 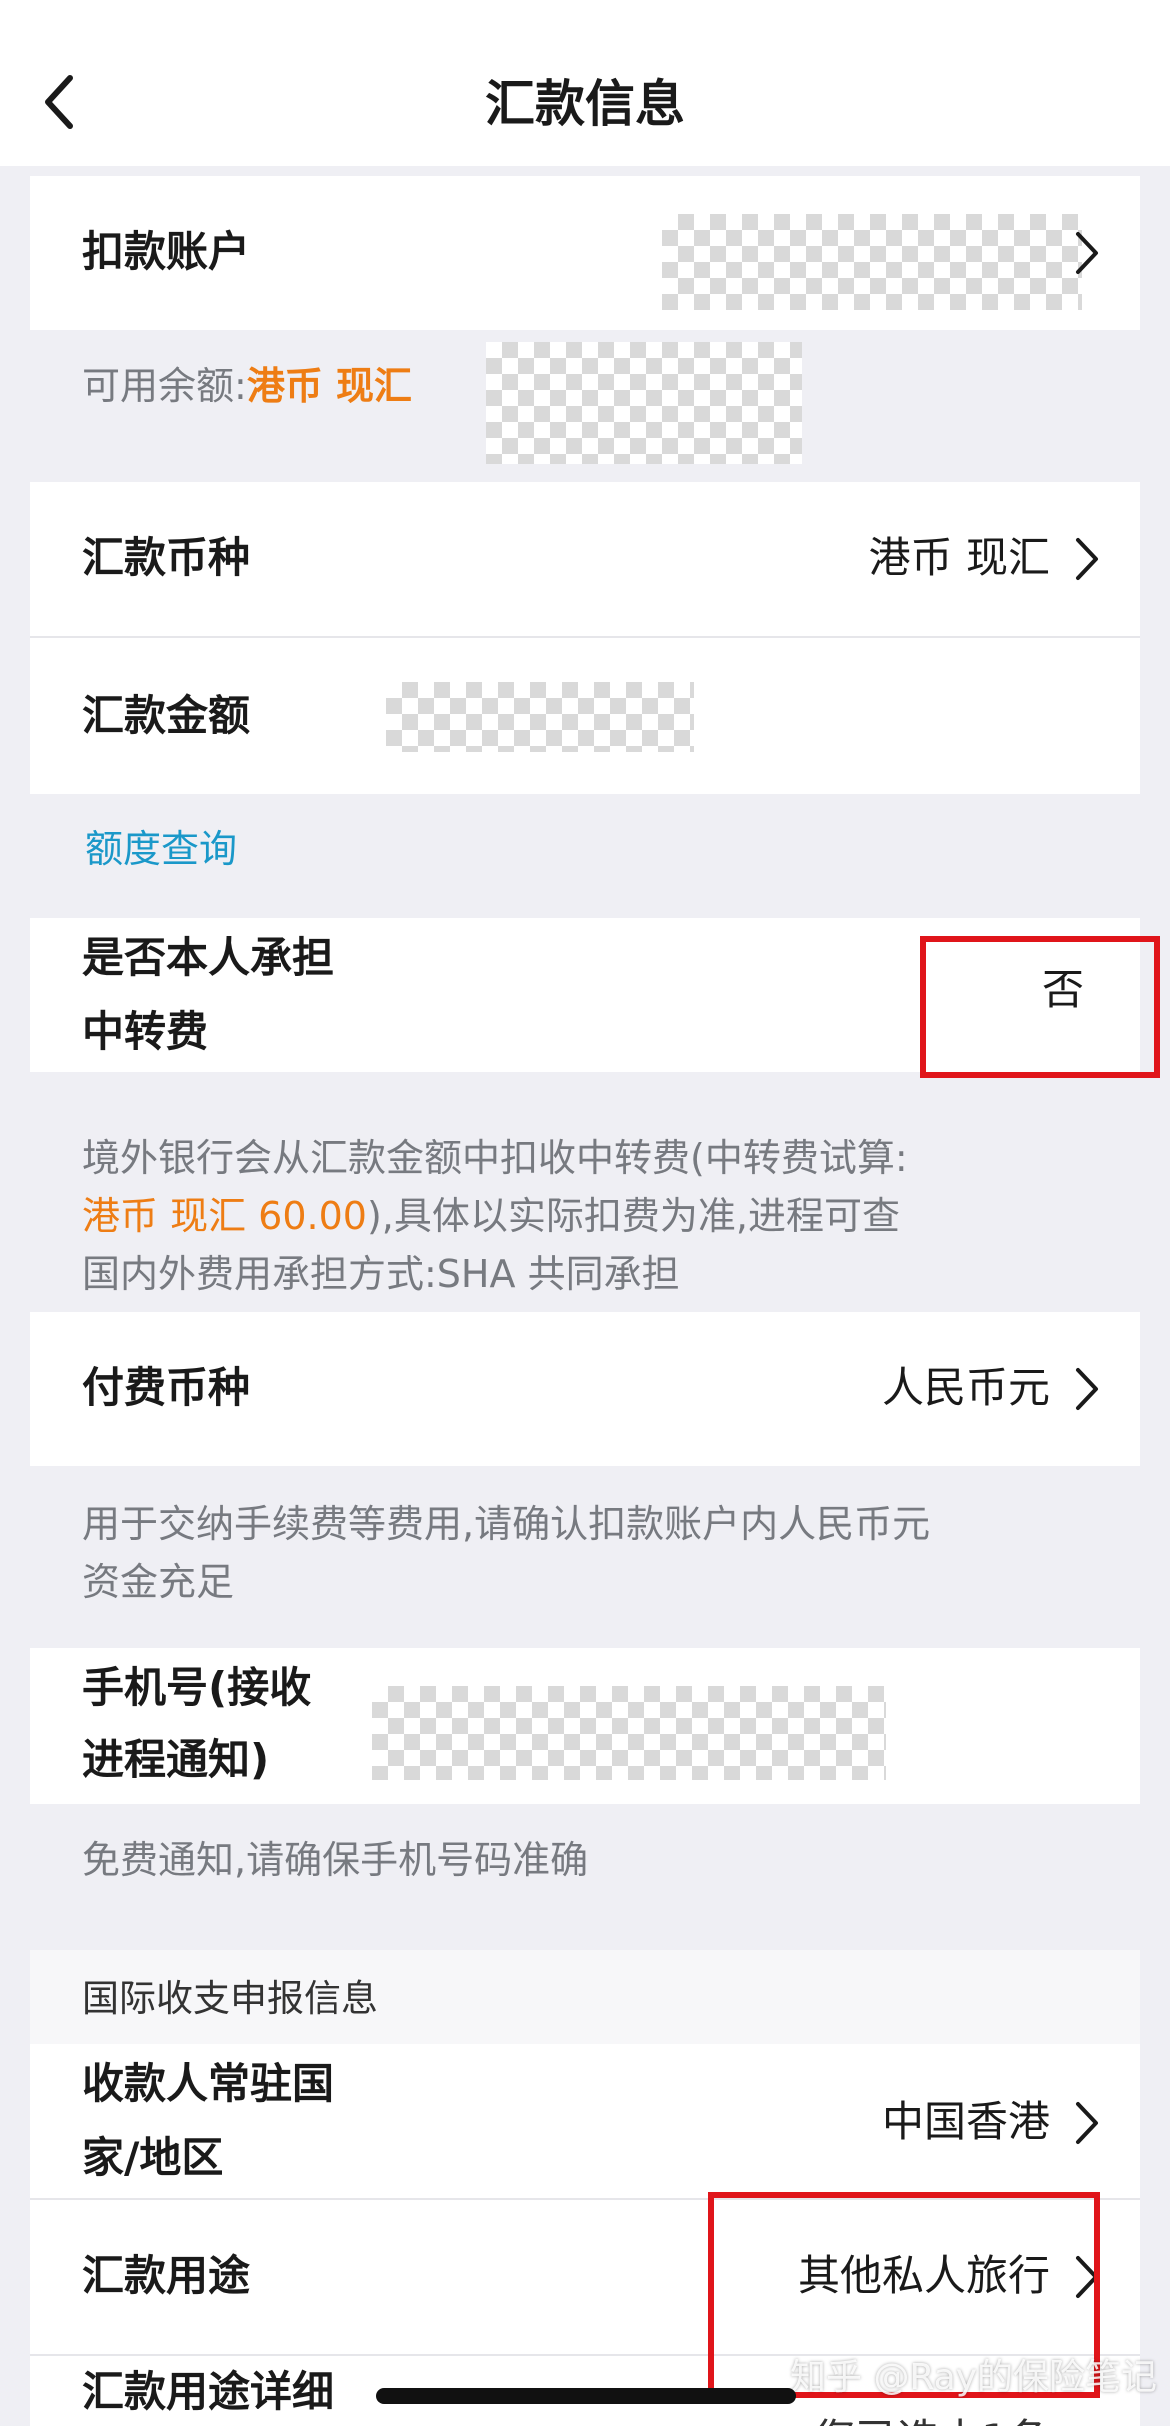 What do you see at coordinates (629, 1733) in the screenshot?
I see `redacted-phone-input` at bounding box center [629, 1733].